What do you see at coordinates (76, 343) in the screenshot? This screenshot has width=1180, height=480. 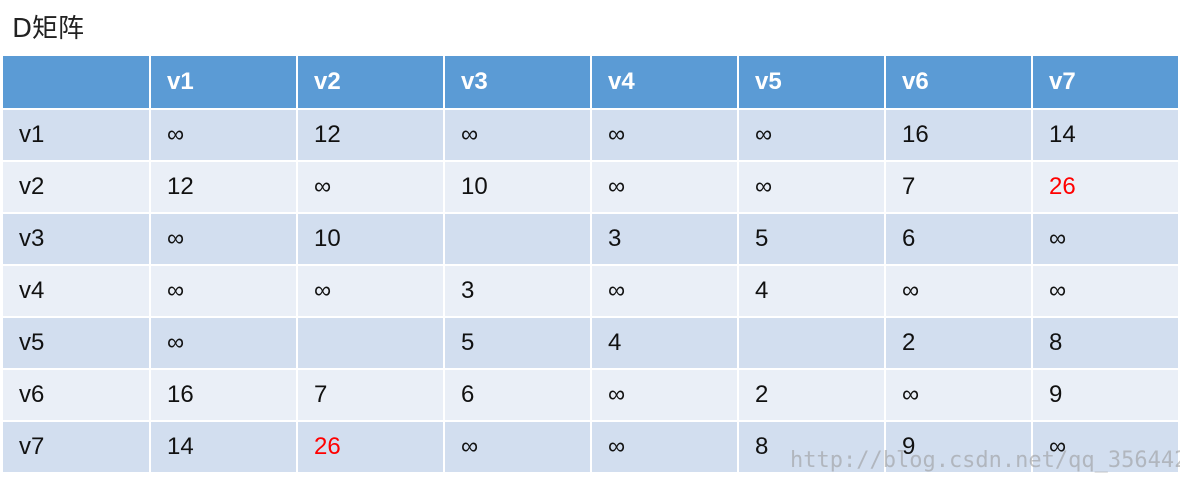 I see `row-header-cell: v5` at bounding box center [76, 343].